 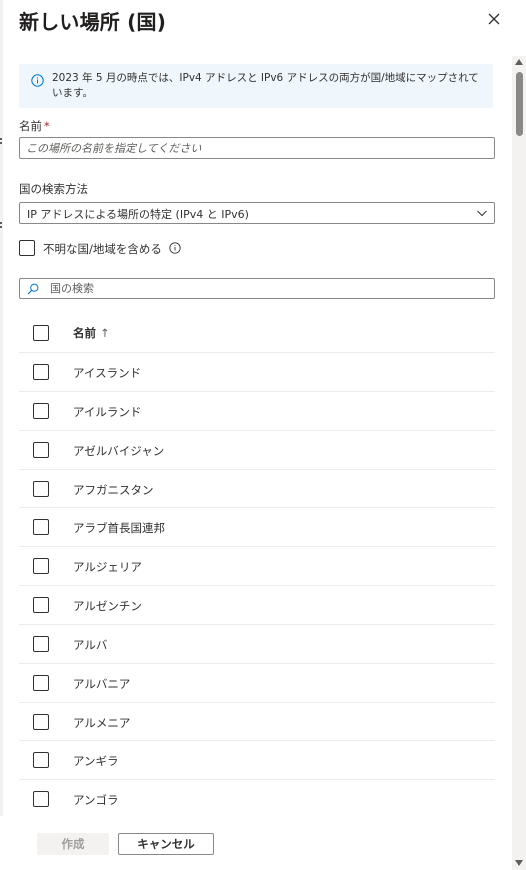 I want to click on vertical-scrollbar, so click(x=519, y=463).